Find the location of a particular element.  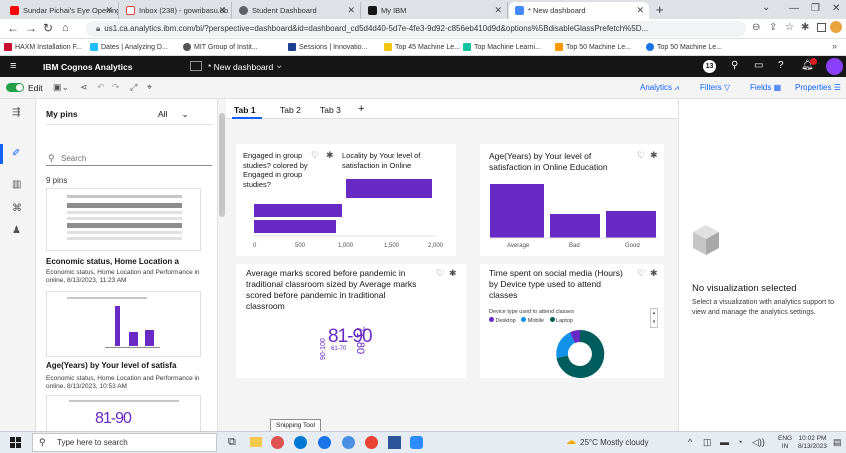

clock: 10:02 PM 8/13/2023 is located at coordinates (812, 443).